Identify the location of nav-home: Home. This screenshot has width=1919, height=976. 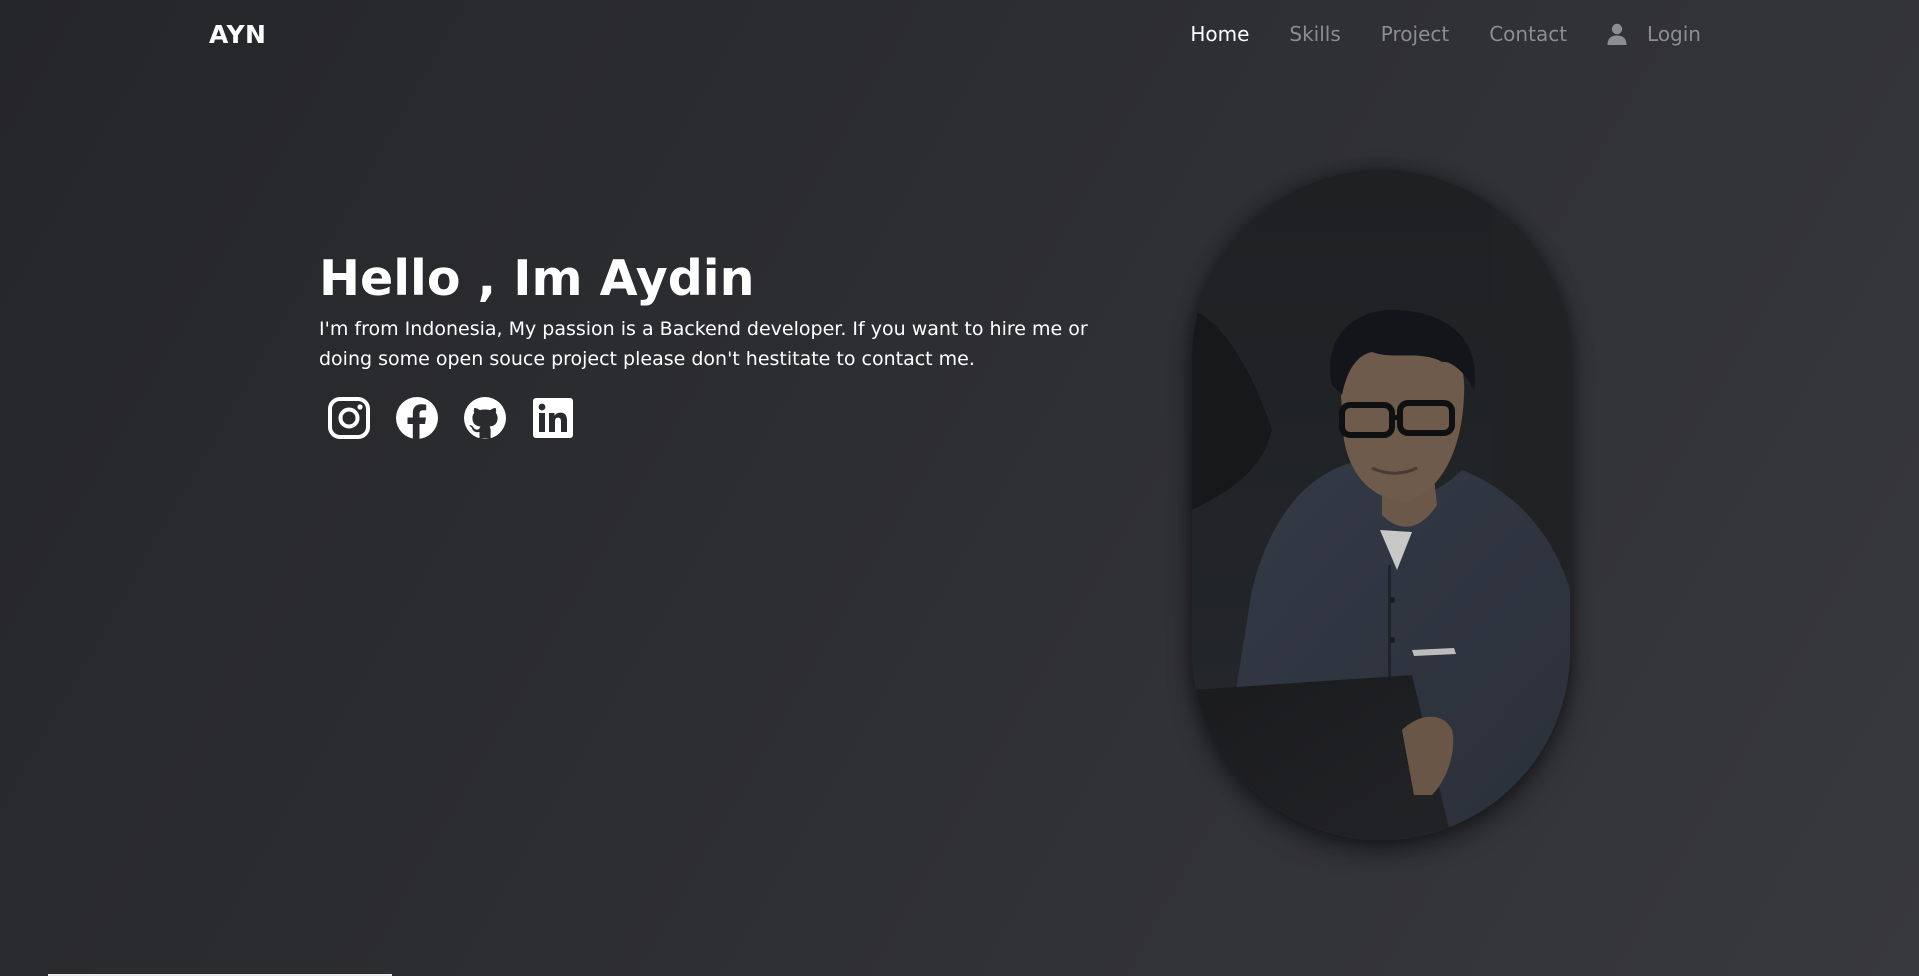
(1219, 34).